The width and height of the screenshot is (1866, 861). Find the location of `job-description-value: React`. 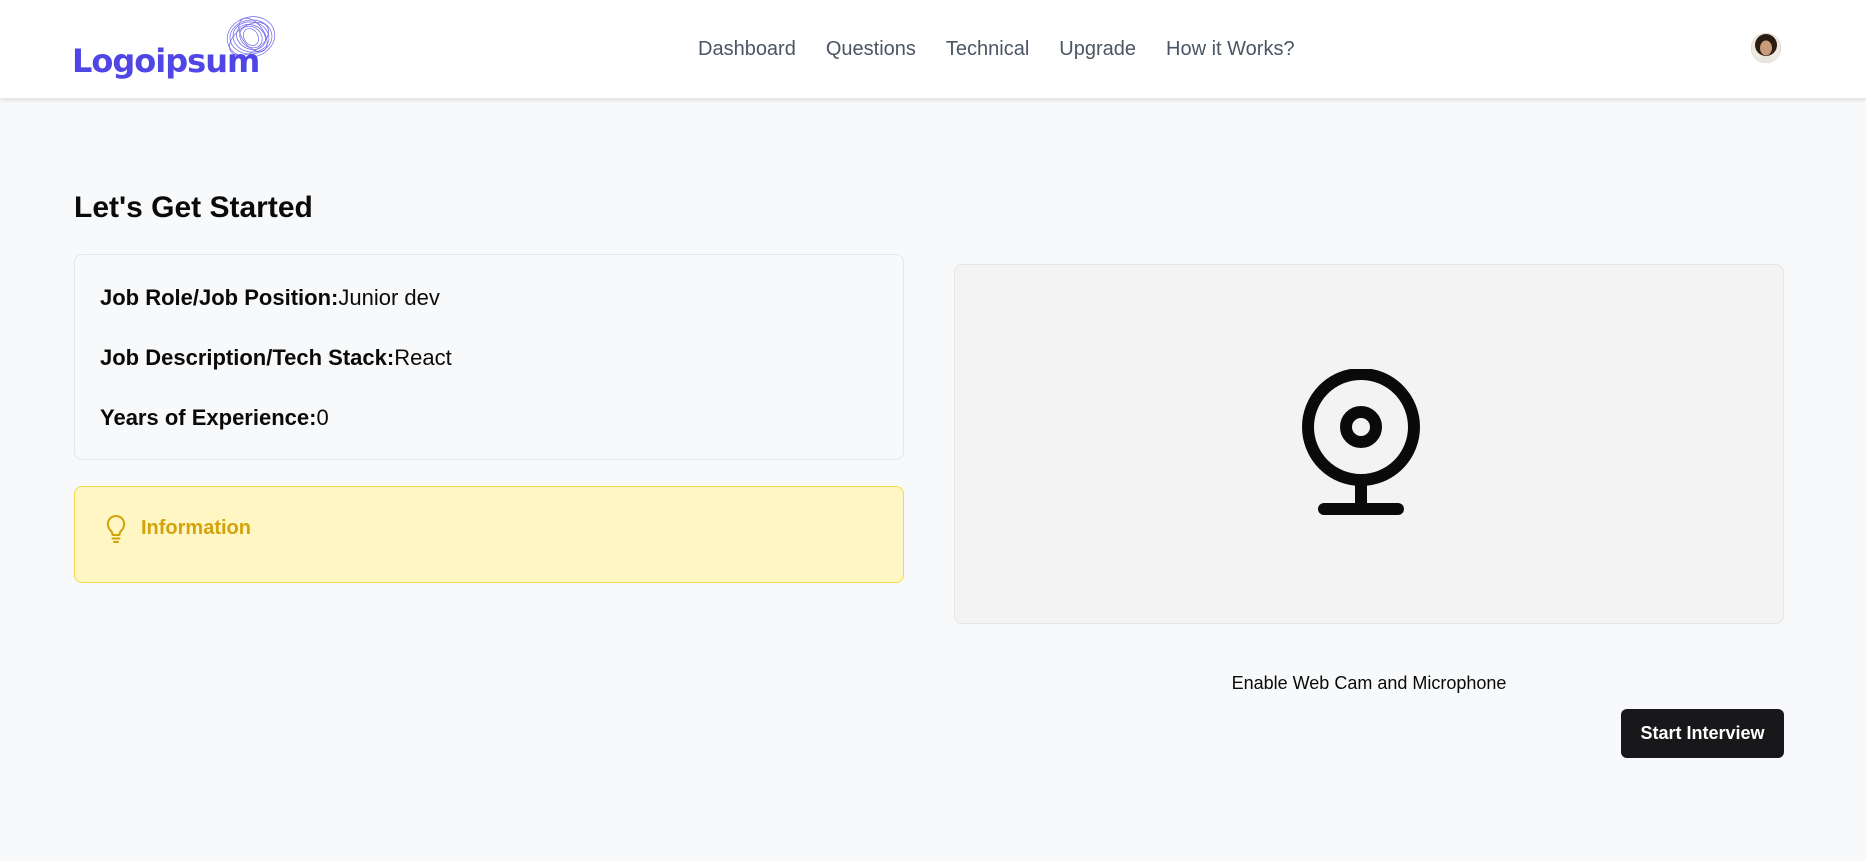

job-description-value: React is located at coordinates (423, 357).